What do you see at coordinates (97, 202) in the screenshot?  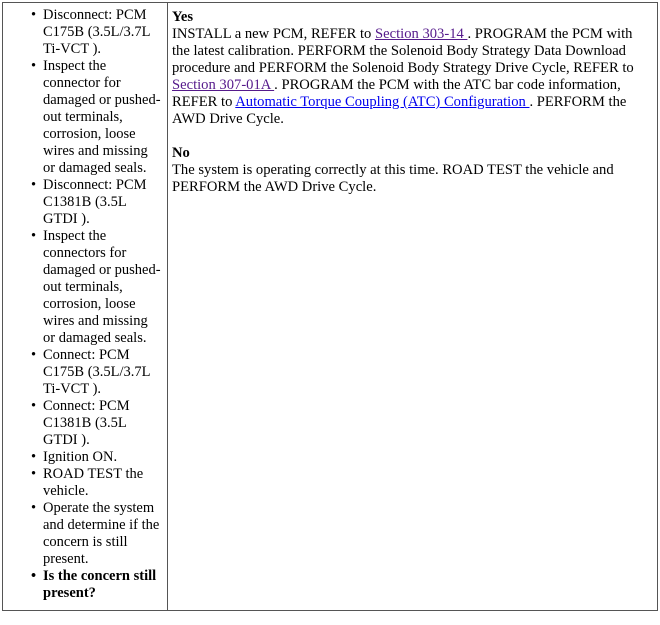 I see `list-item: Disconnect: PCM C1381B (3.5L GTDI ).` at bounding box center [97, 202].